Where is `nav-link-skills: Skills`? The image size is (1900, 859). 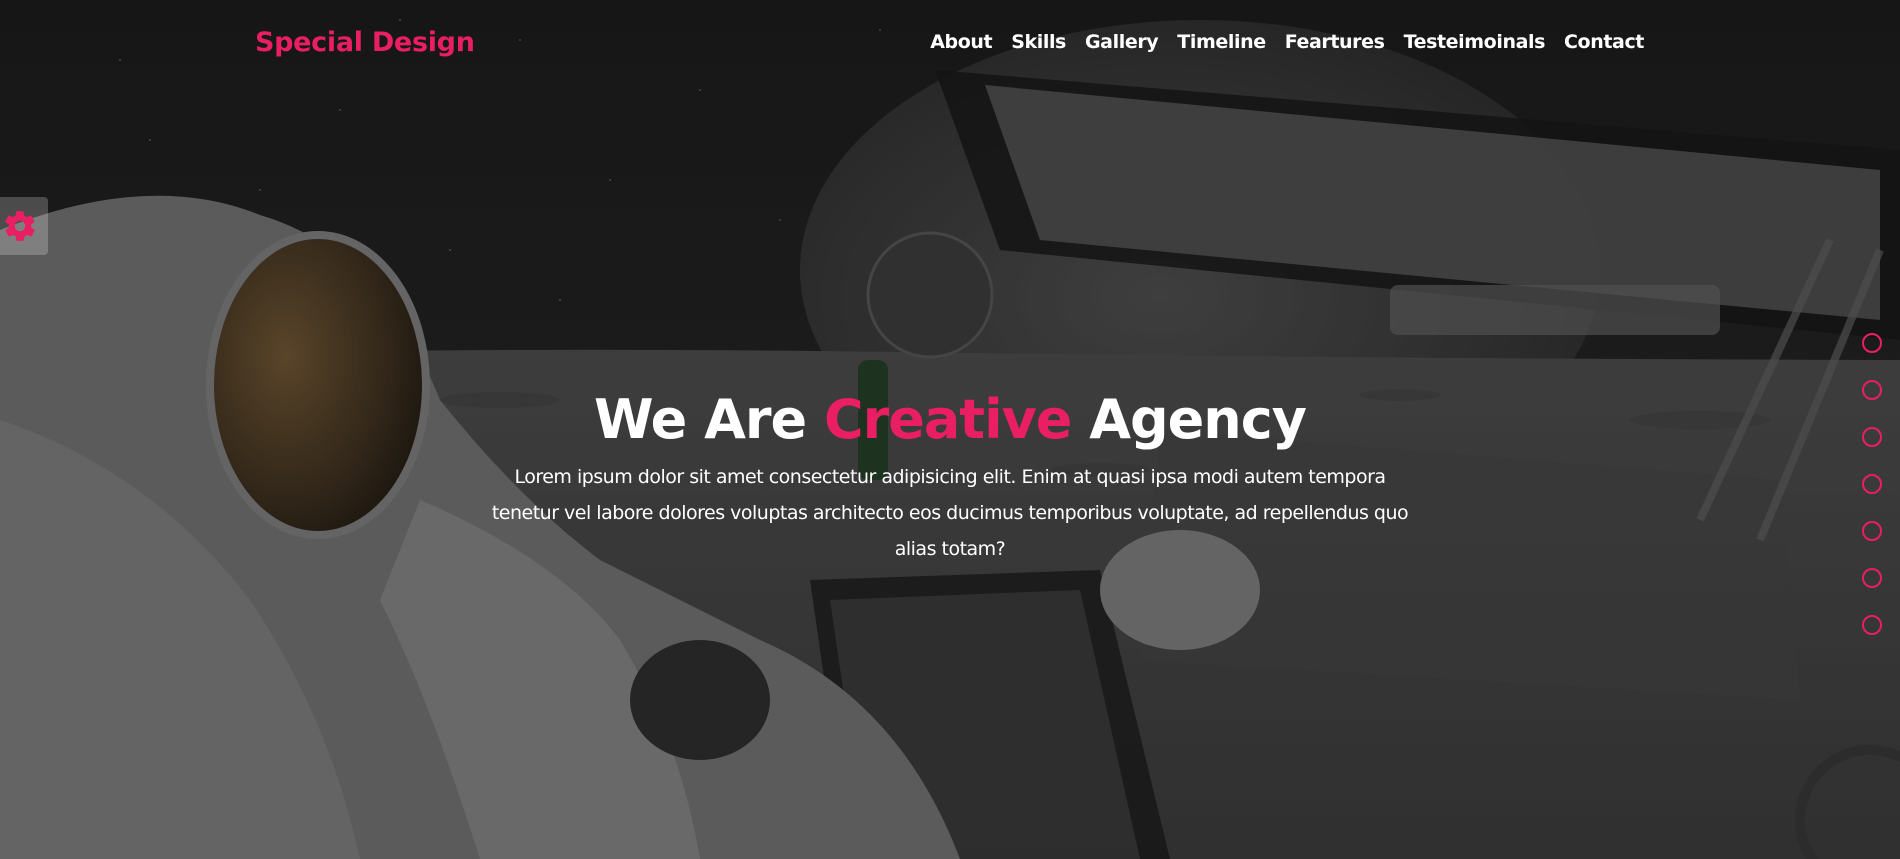 nav-link-skills: Skills is located at coordinates (1038, 42).